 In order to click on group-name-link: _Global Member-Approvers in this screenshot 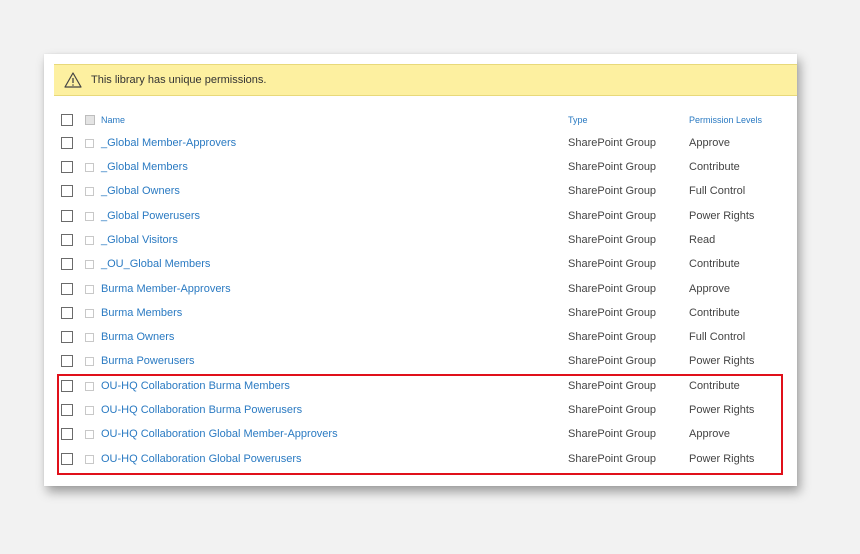, I will do `click(168, 143)`.